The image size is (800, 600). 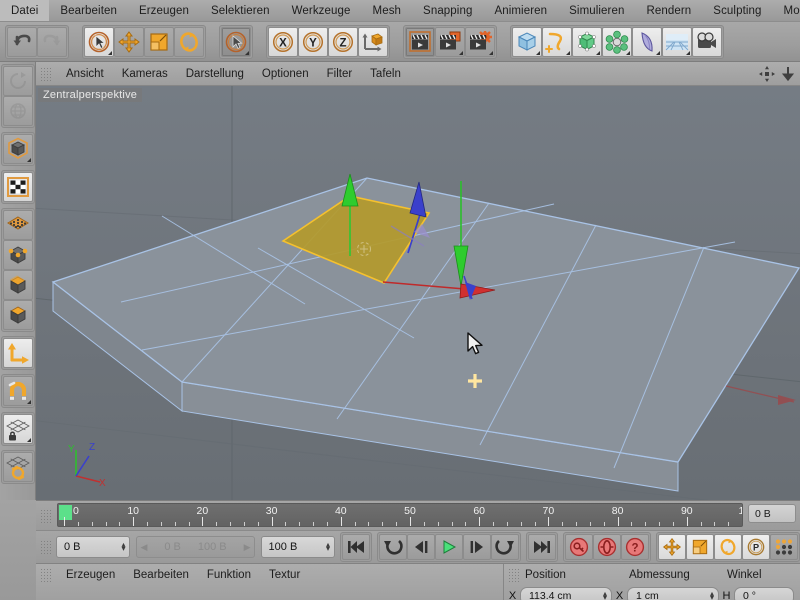 I want to click on rotation-key-button, so click(x=727, y=547).